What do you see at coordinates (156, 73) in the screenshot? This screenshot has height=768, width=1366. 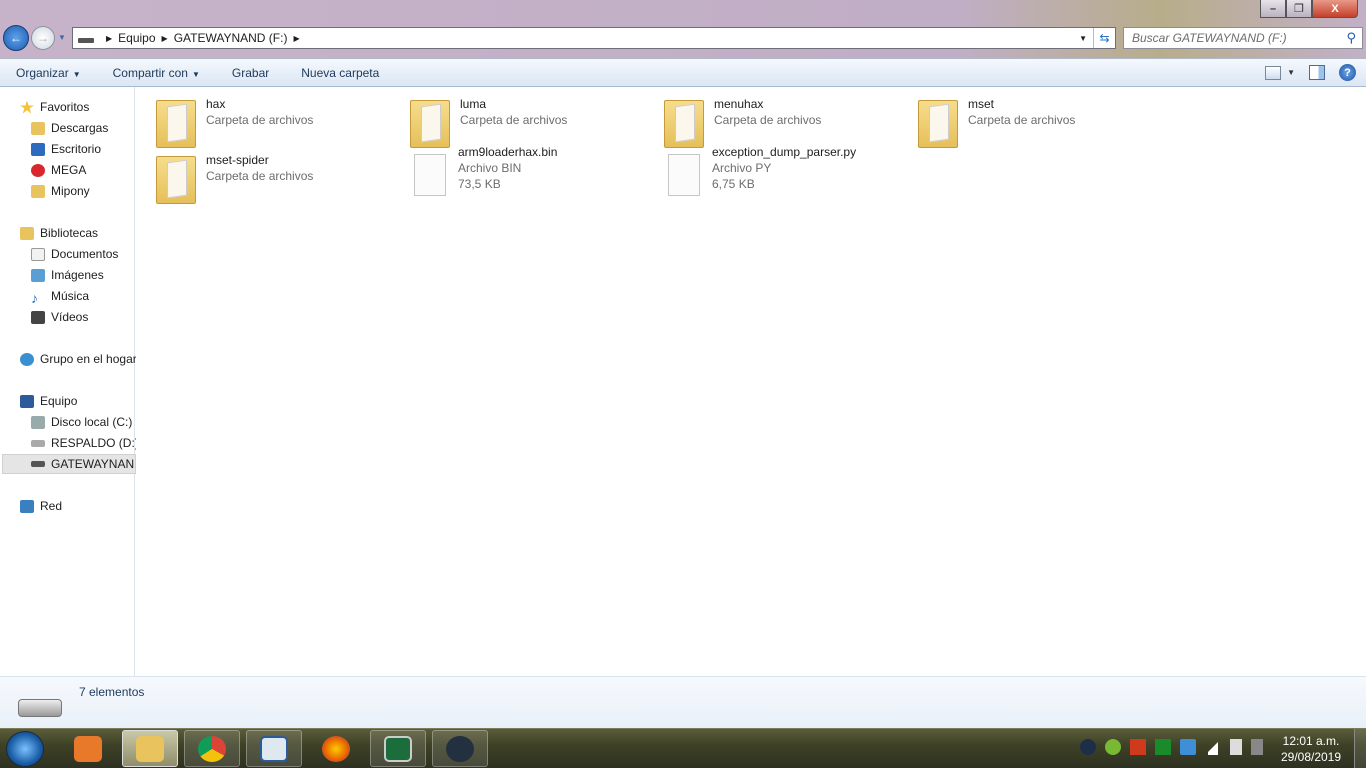 I see `share-button: Compartir con ▼` at bounding box center [156, 73].